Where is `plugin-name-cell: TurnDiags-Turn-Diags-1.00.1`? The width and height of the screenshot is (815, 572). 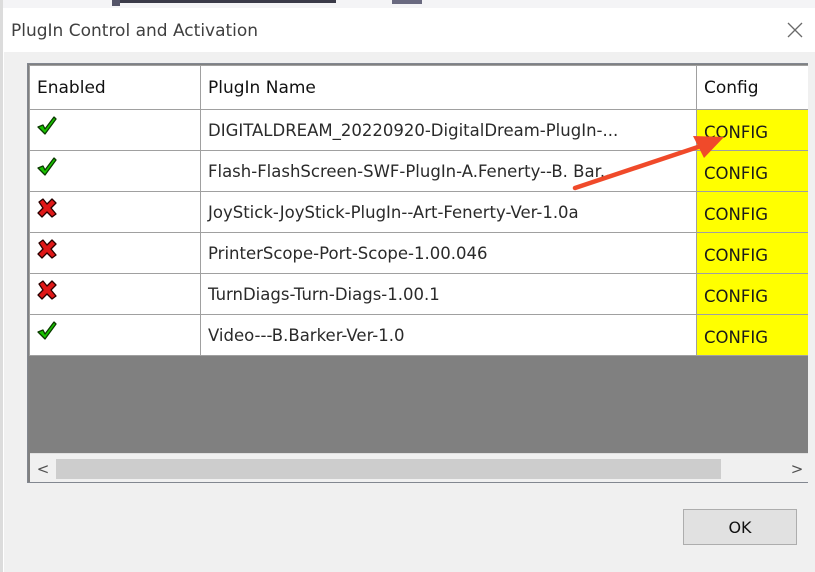 plugin-name-cell: TurnDiags-Turn-Diags-1.00.1 is located at coordinates (448, 294).